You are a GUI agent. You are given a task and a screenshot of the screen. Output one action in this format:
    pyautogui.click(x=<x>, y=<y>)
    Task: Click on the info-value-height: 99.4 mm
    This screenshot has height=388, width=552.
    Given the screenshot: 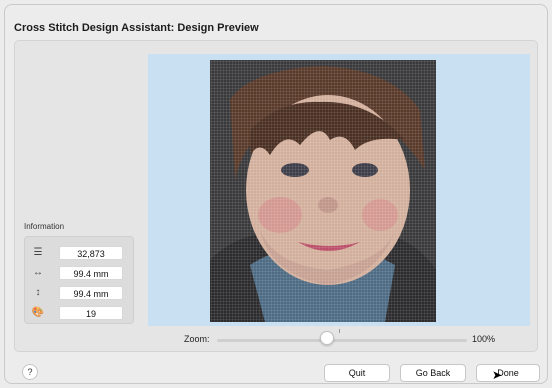 What is the action you would take?
    pyautogui.click(x=91, y=293)
    